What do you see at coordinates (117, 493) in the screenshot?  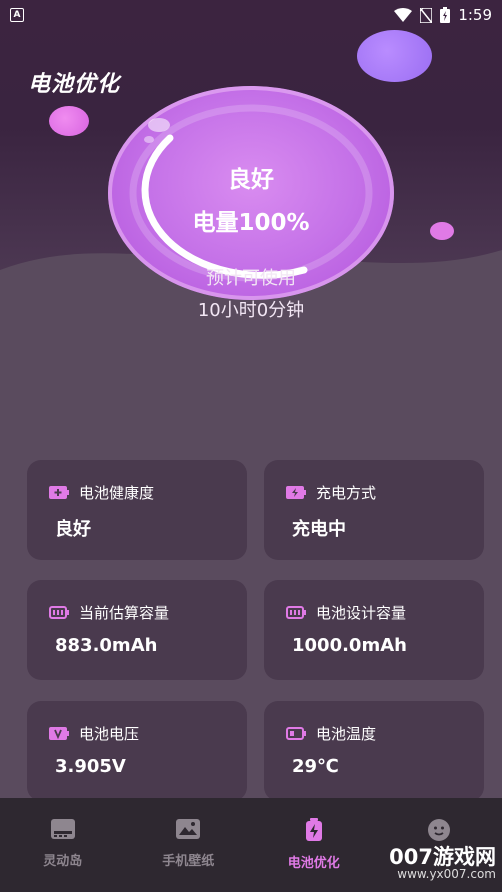 I see `card-label: 电池健康度` at bounding box center [117, 493].